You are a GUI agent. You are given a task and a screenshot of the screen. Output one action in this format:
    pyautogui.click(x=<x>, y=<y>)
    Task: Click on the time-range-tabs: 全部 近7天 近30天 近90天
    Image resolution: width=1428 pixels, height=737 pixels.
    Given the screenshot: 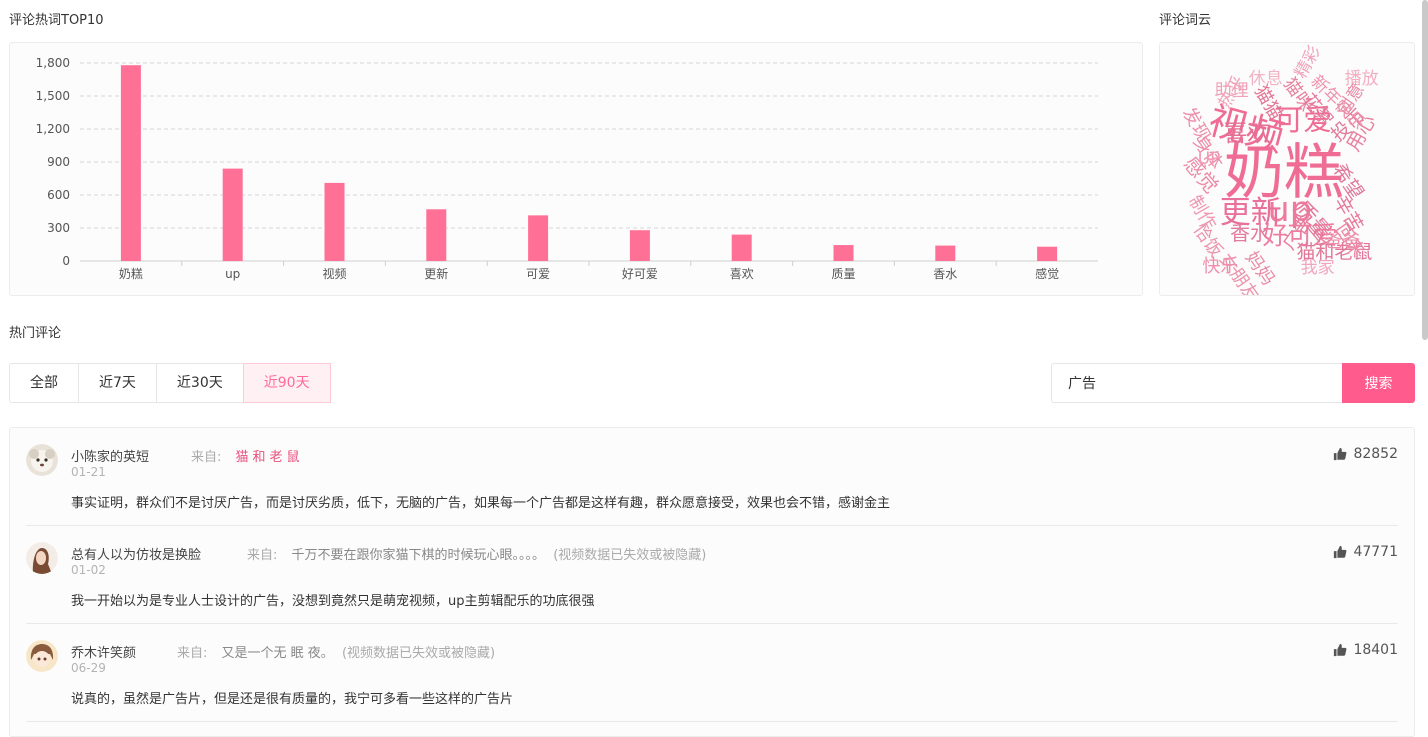 What is the action you would take?
    pyautogui.click(x=170, y=383)
    